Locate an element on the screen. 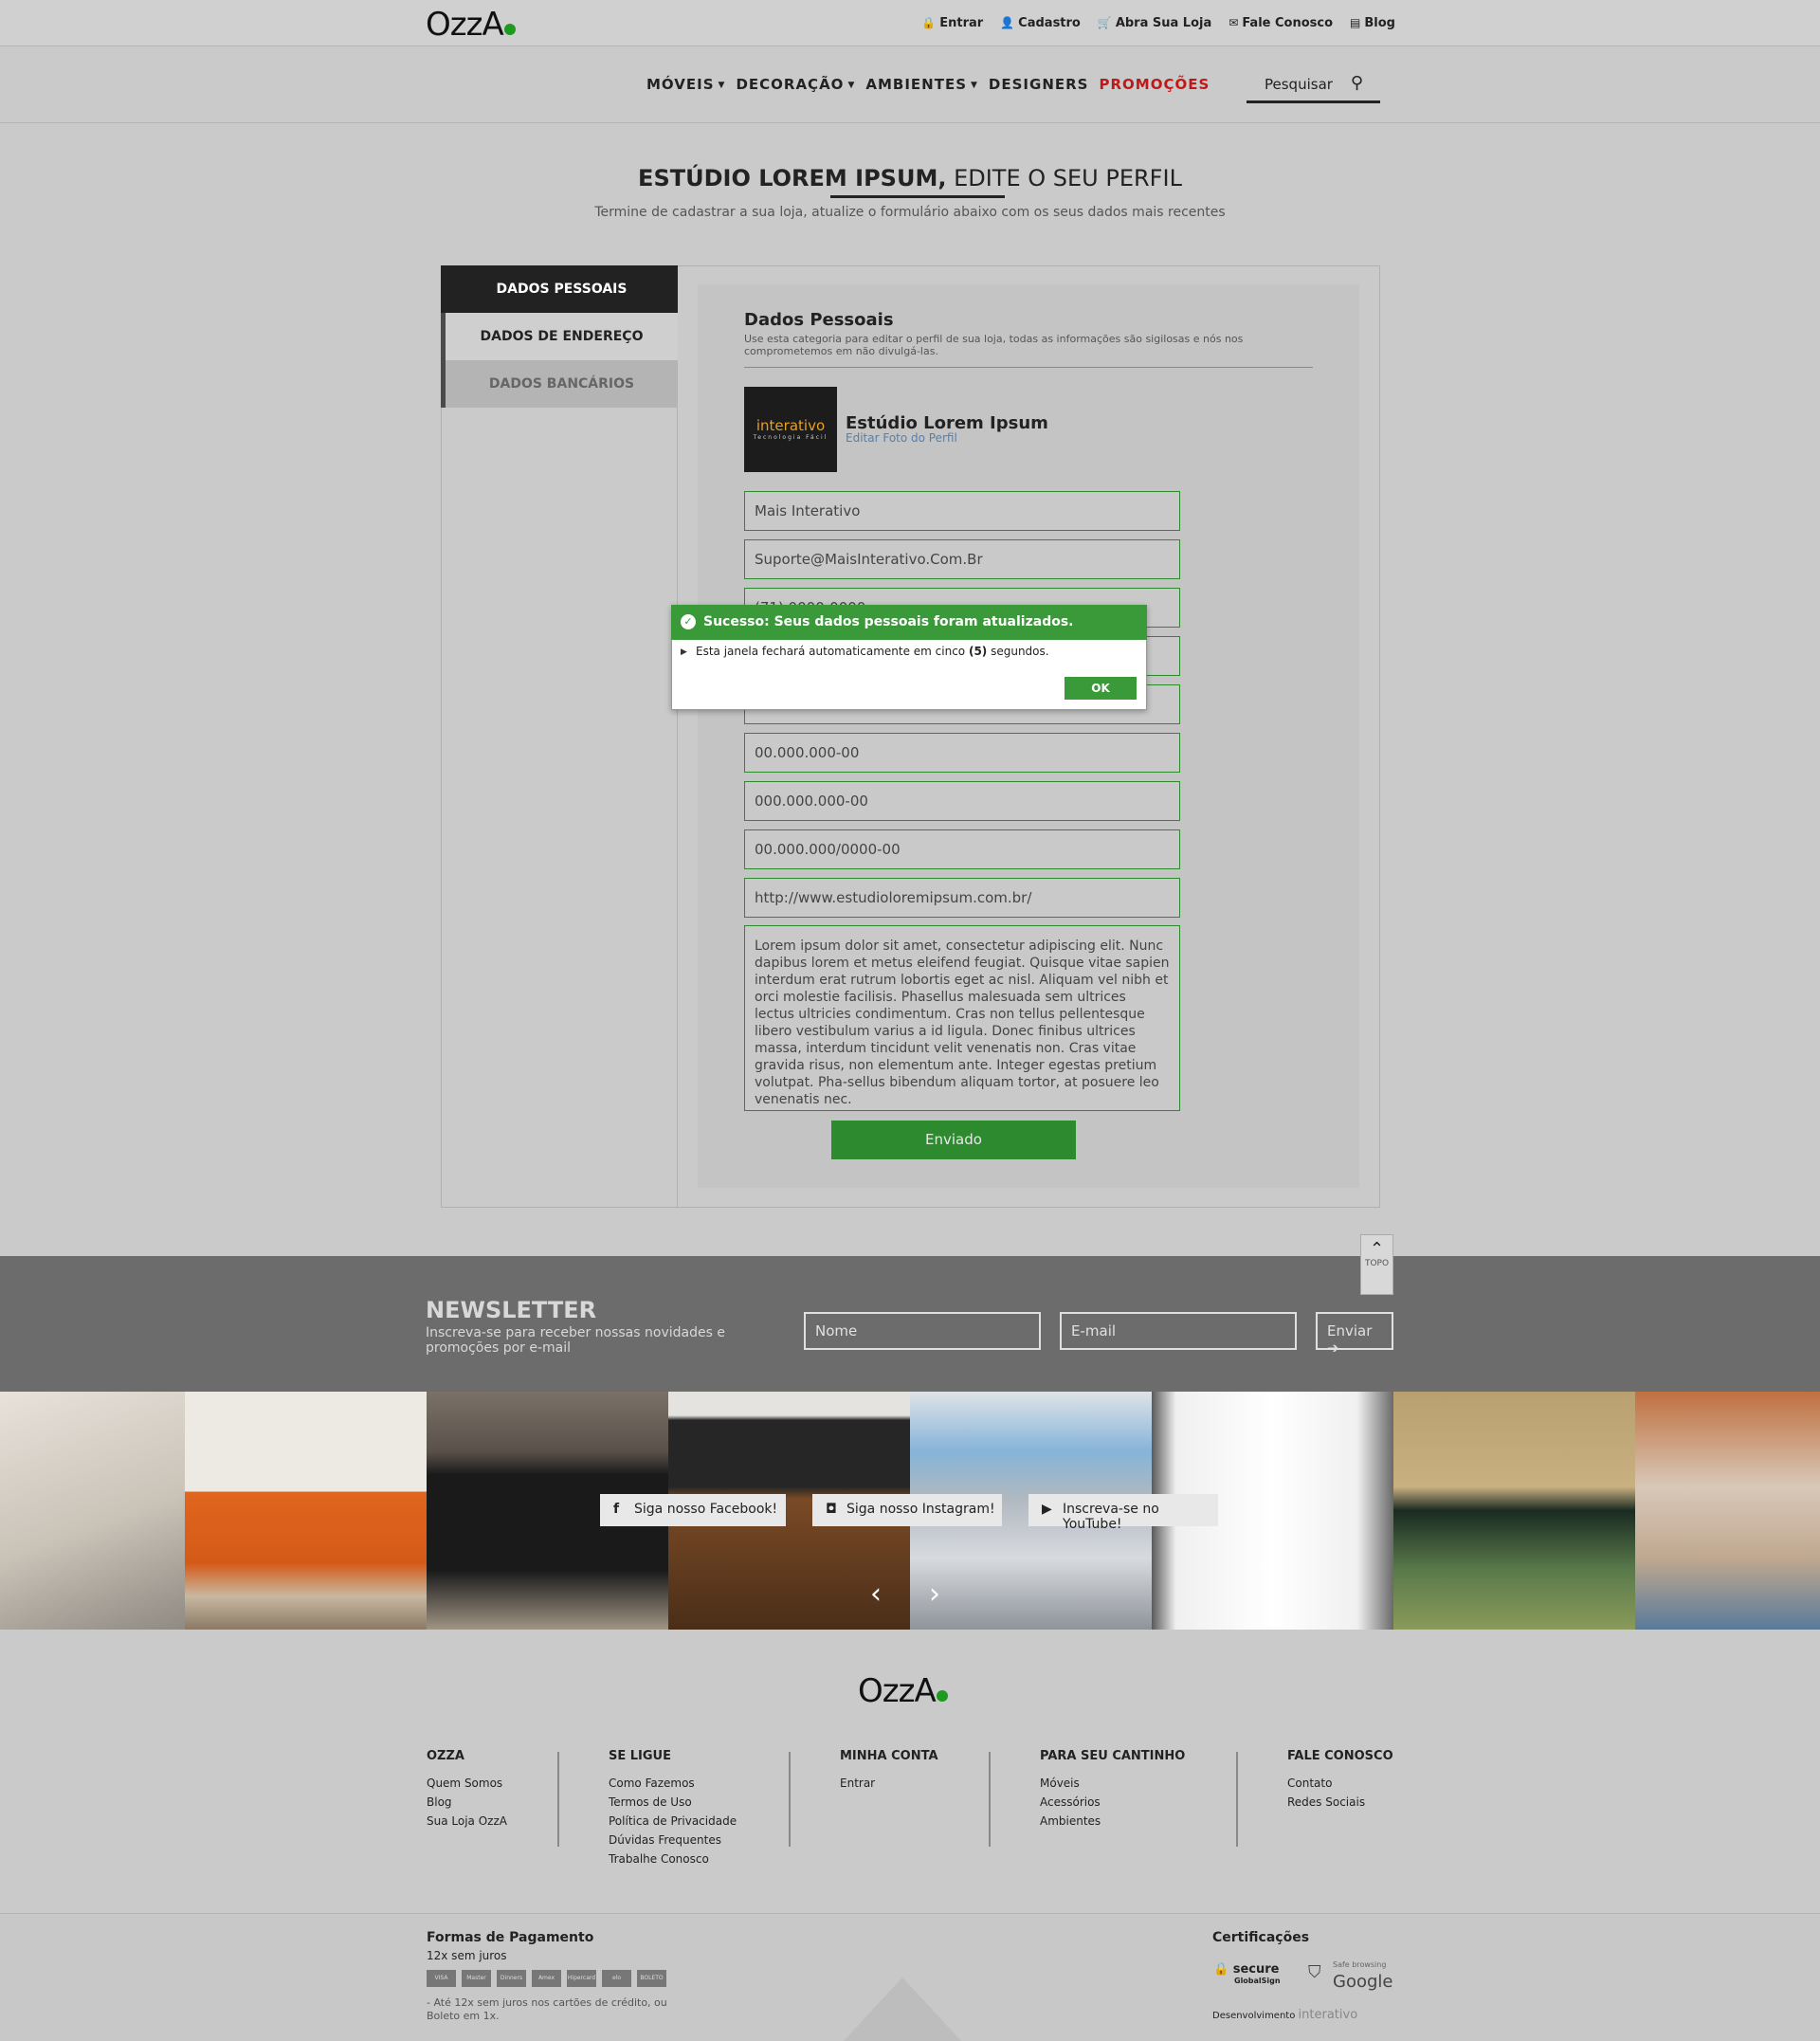  gallery-photo-sofa is located at coordinates (92, 1511).